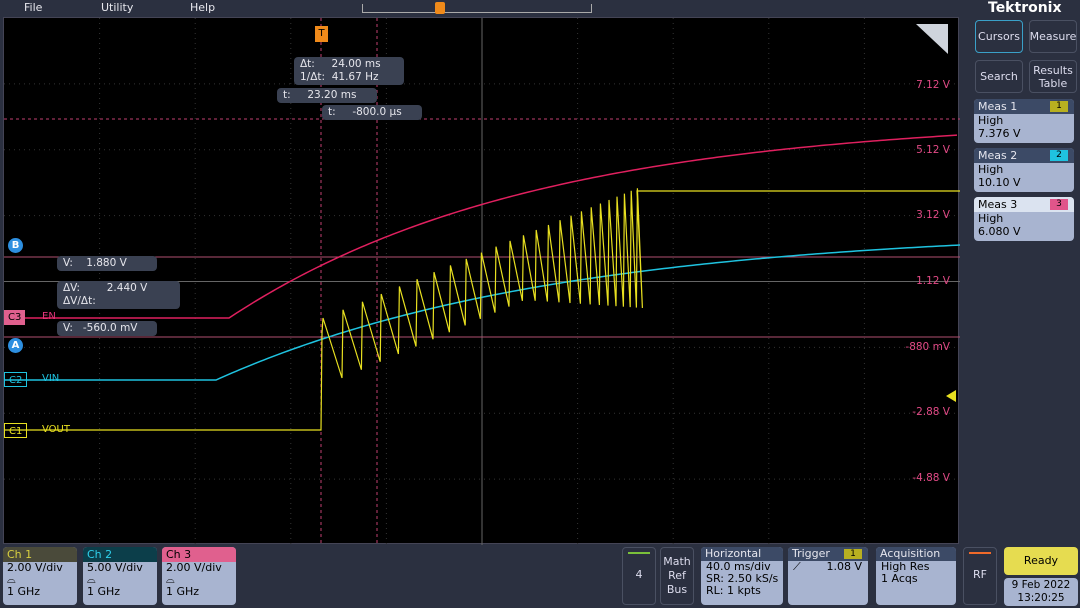  I want to click on volt-label: -880 mV, so click(927, 347).